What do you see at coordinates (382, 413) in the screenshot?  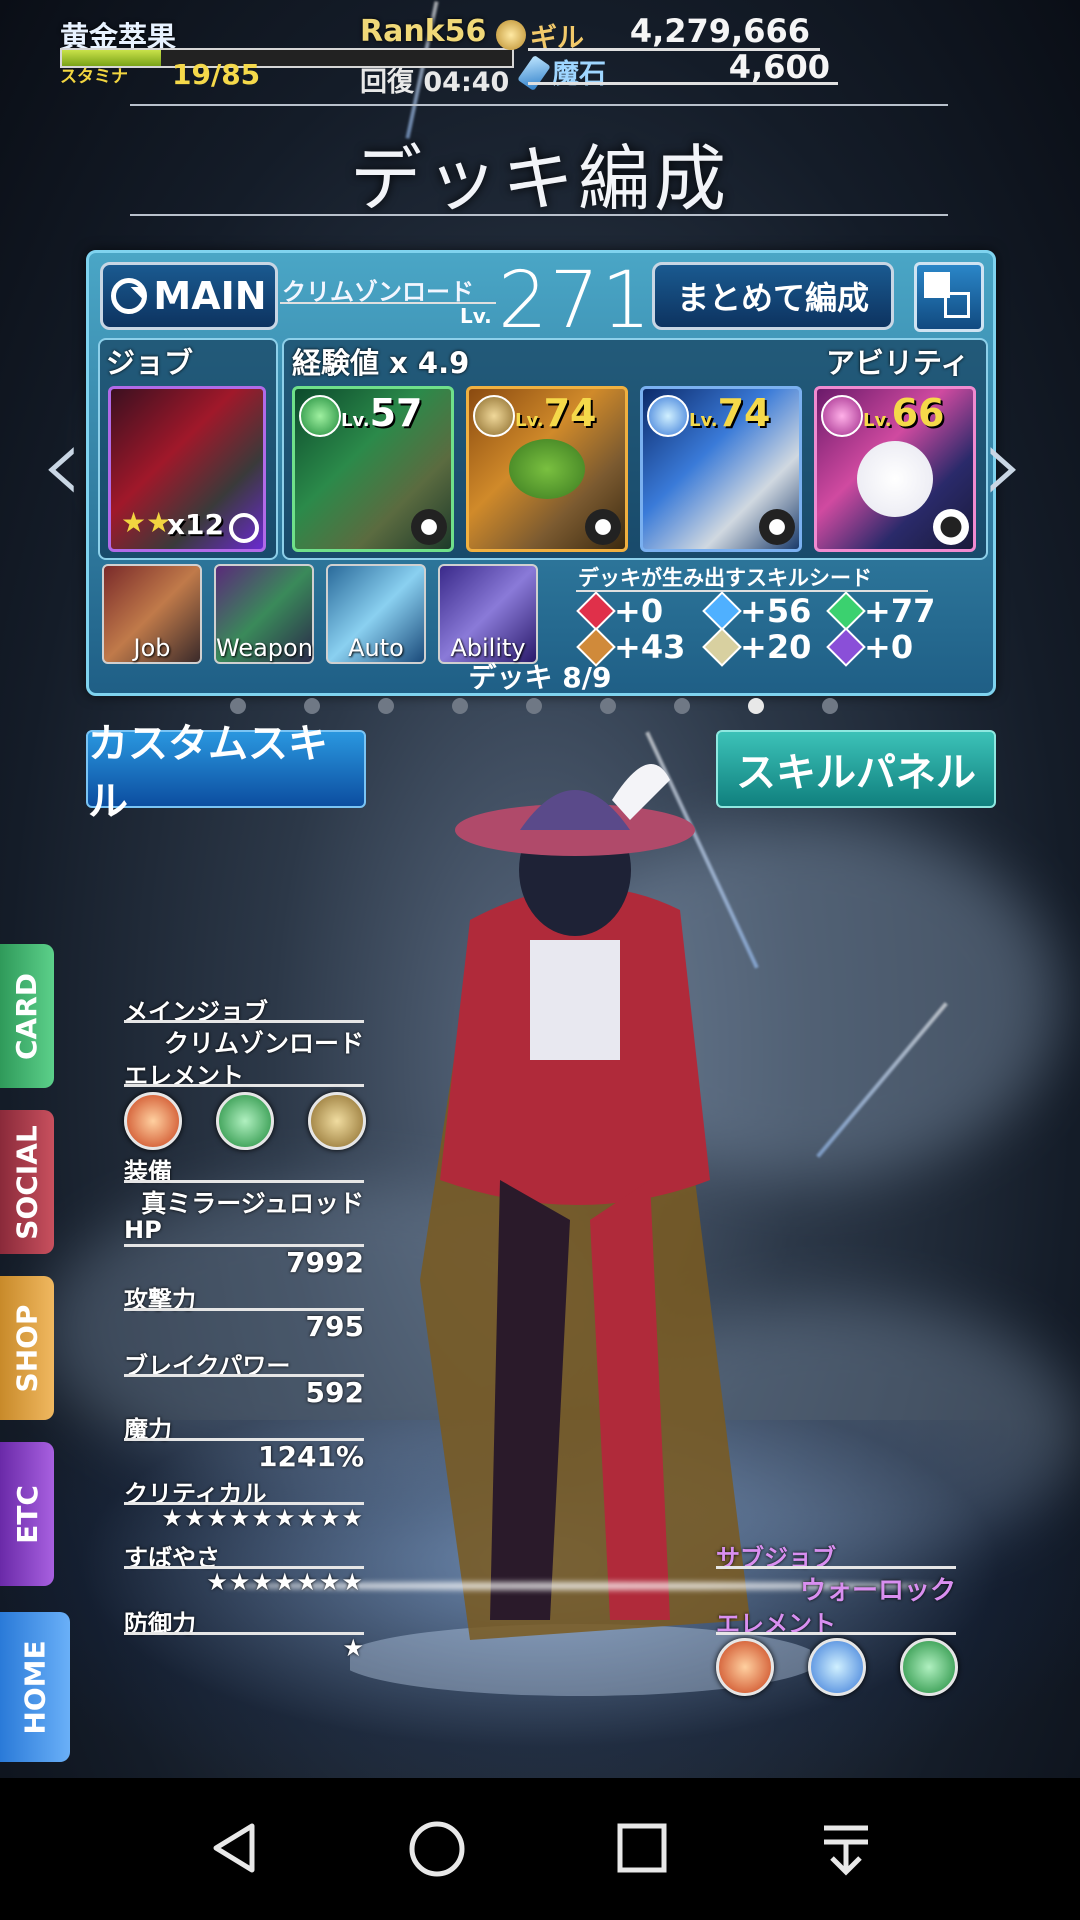 I see `ability-card-1-level: Lv.57` at bounding box center [382, 413].